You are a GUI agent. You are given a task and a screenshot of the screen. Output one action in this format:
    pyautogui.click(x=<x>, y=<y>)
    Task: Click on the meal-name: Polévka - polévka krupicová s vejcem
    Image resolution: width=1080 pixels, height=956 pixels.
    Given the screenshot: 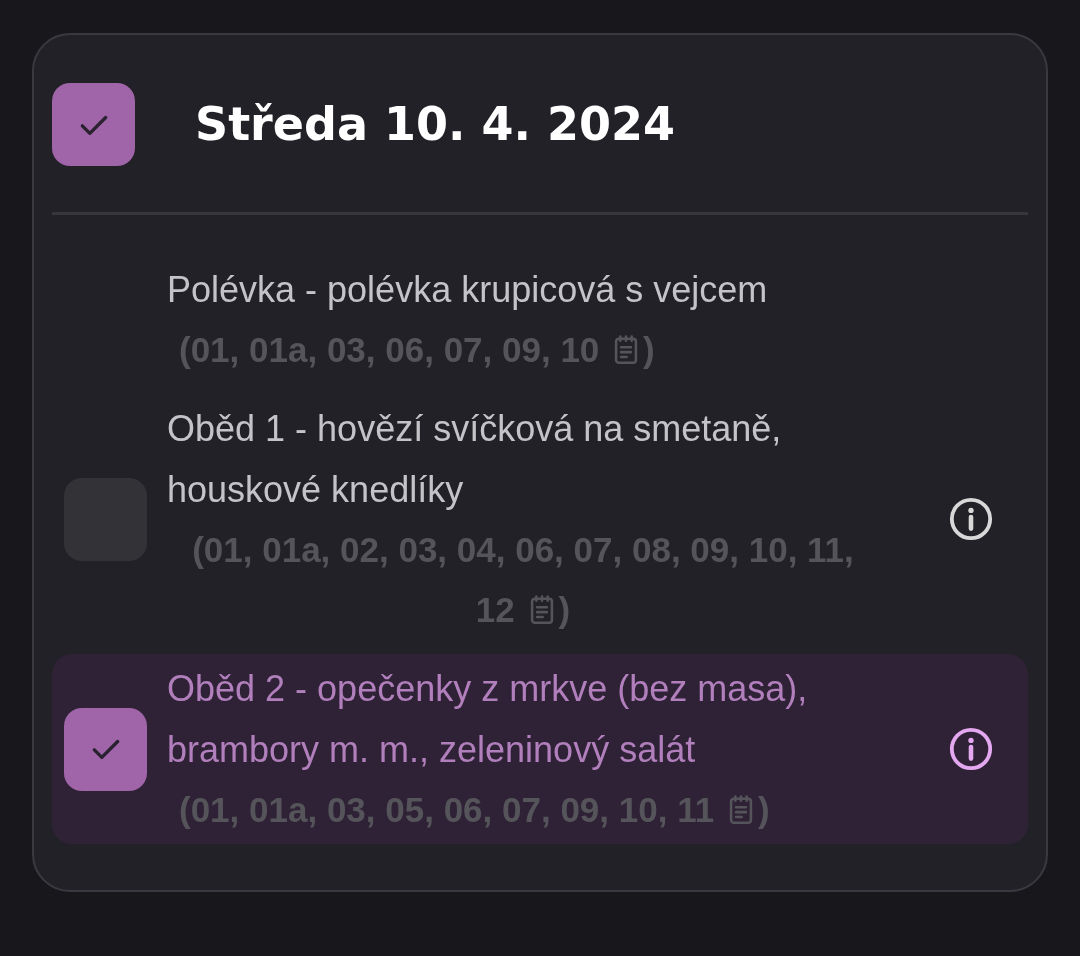 What is the action you would take?
    pyautogui.click(x=468, y=290)
    